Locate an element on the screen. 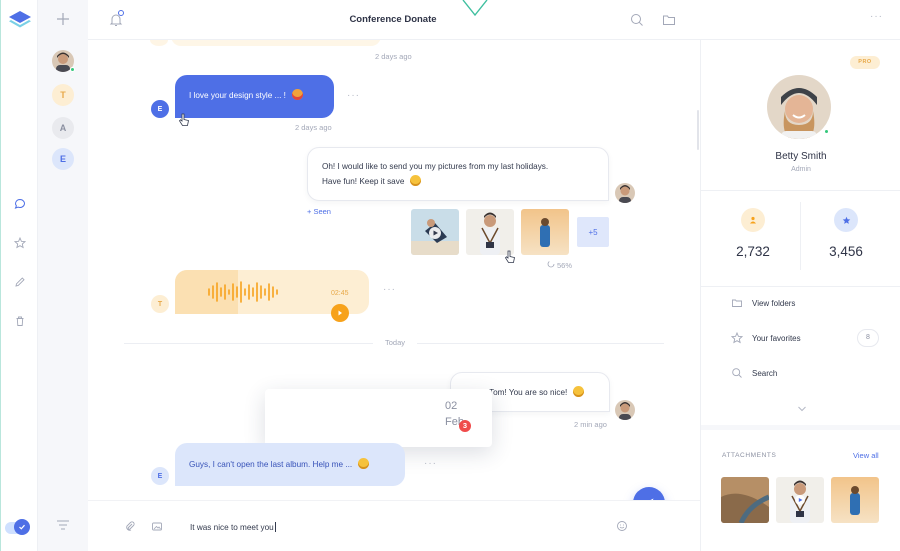  menu-item-label: View folders is located at coordinates (774, 303).